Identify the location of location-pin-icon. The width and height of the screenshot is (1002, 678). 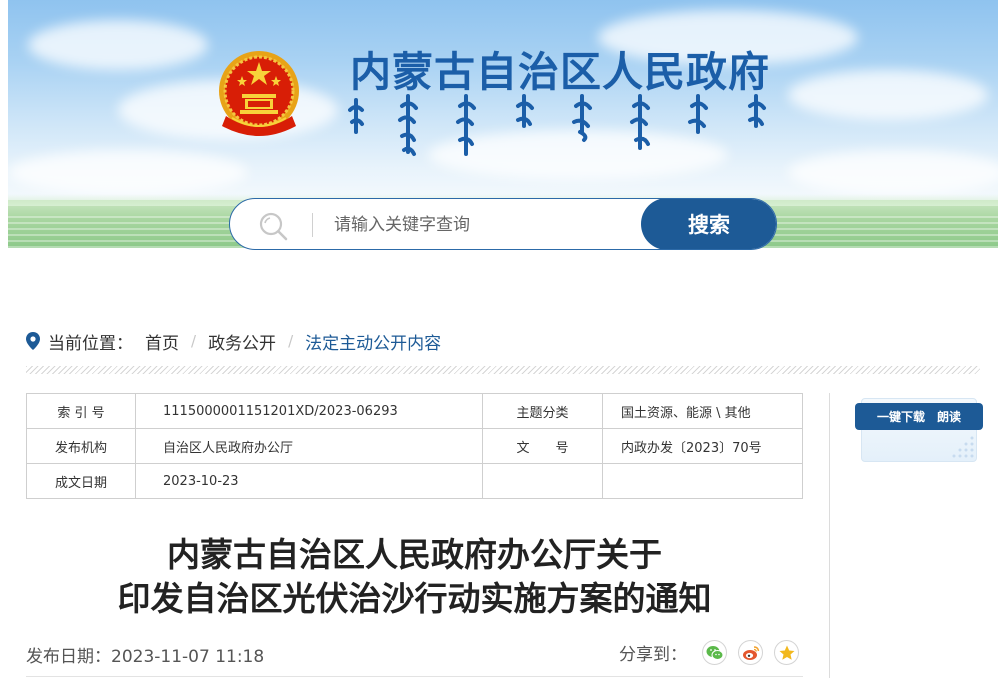
(33, 341).